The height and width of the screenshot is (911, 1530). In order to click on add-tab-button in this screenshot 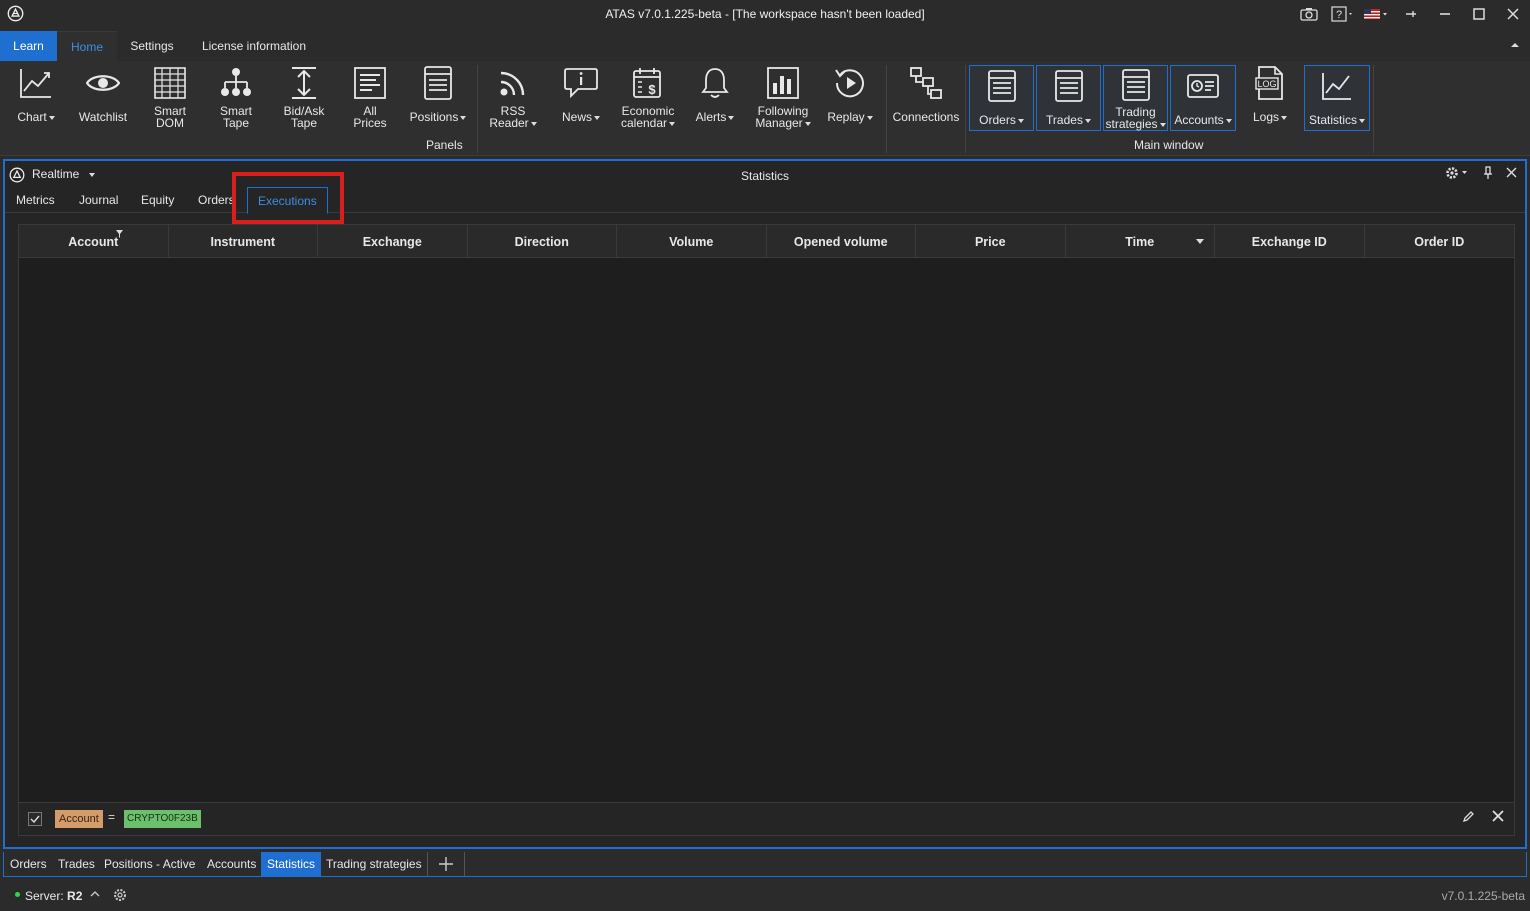, I will do `click(446, 864)`.